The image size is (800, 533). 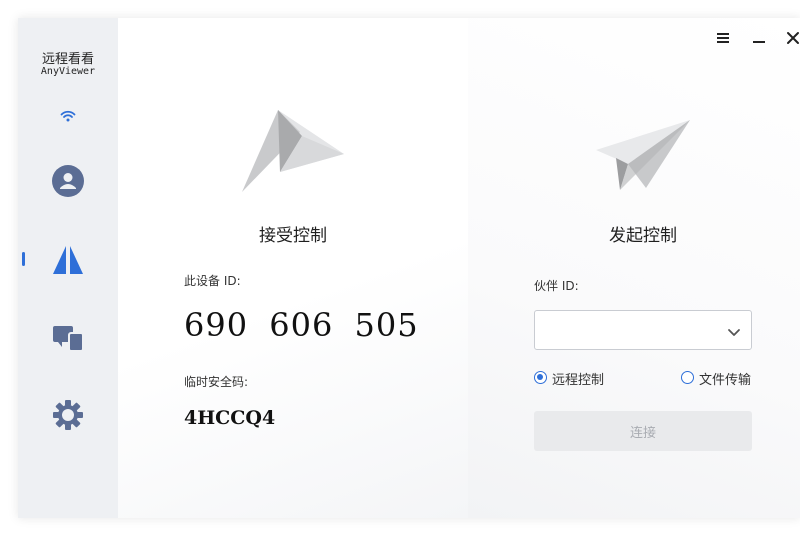 What do you see at coordinates (734, 331) in the screenshot?
I see `chevron-down-icon` at bounding box center [734, 331].